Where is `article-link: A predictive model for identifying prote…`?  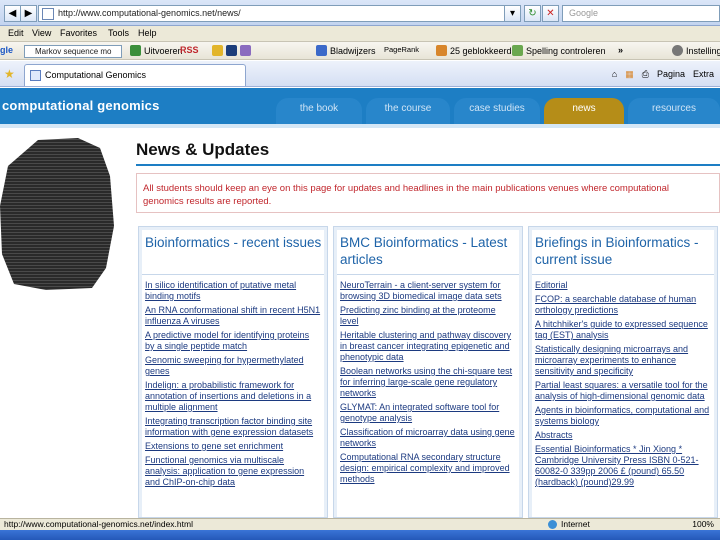
article-link: A predictive model for identifying prote… is located at coordinates (233, 341).